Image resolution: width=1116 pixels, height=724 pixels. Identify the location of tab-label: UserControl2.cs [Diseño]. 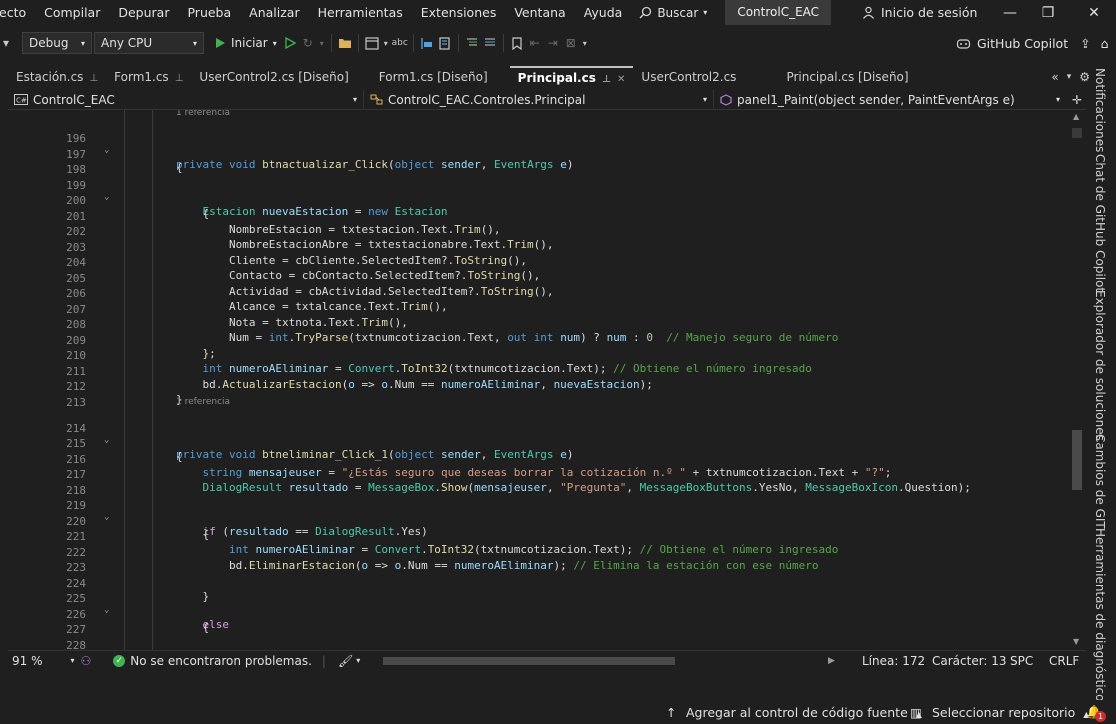
(274, 77).